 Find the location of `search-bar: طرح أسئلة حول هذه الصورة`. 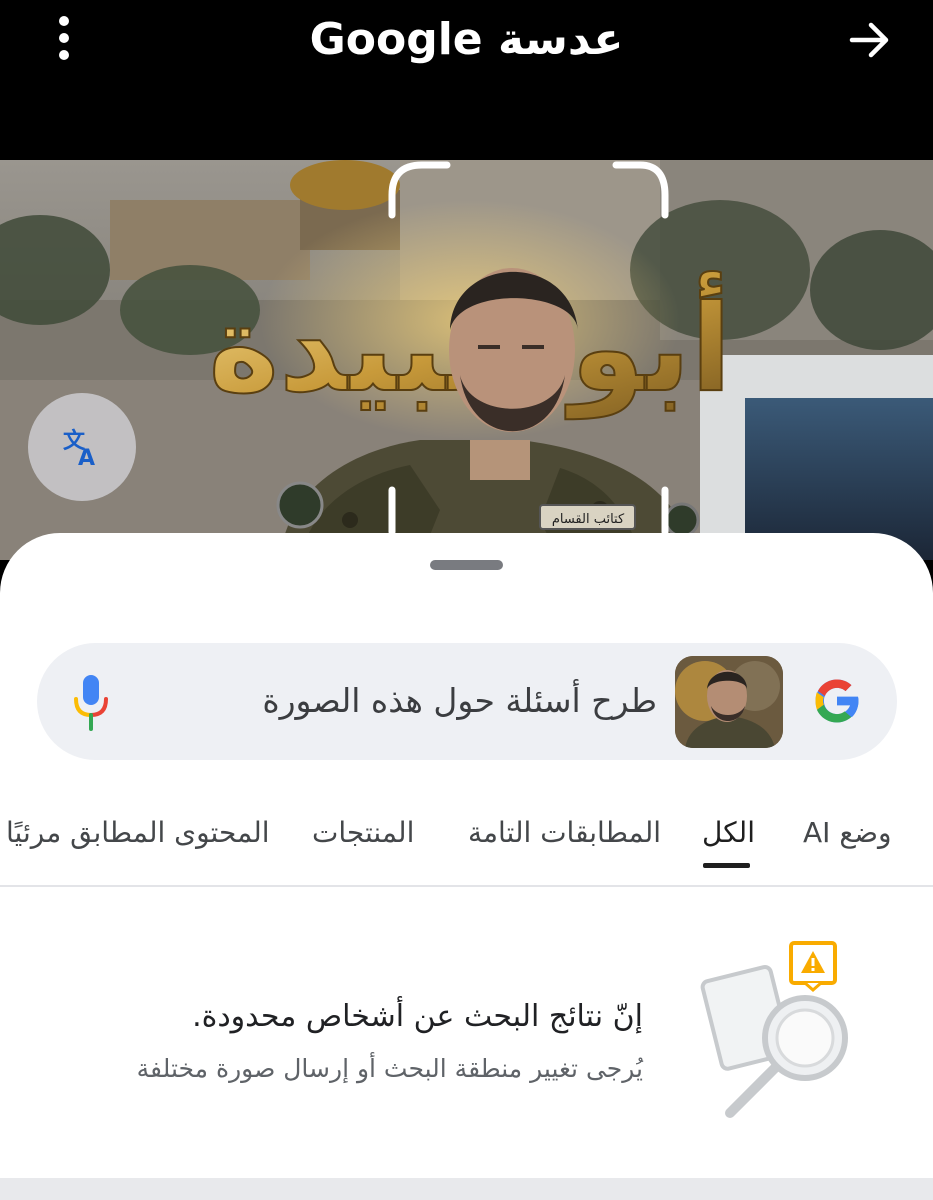

search-bar: طرح أسئلة حول هذه الصورة is located at coordinates (467, 701).